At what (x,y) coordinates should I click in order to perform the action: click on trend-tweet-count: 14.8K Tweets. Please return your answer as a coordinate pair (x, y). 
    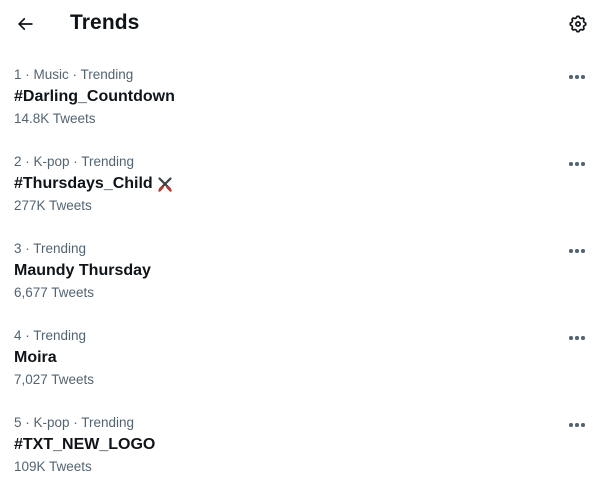
    Looking at the image, I should click on (55, 118).